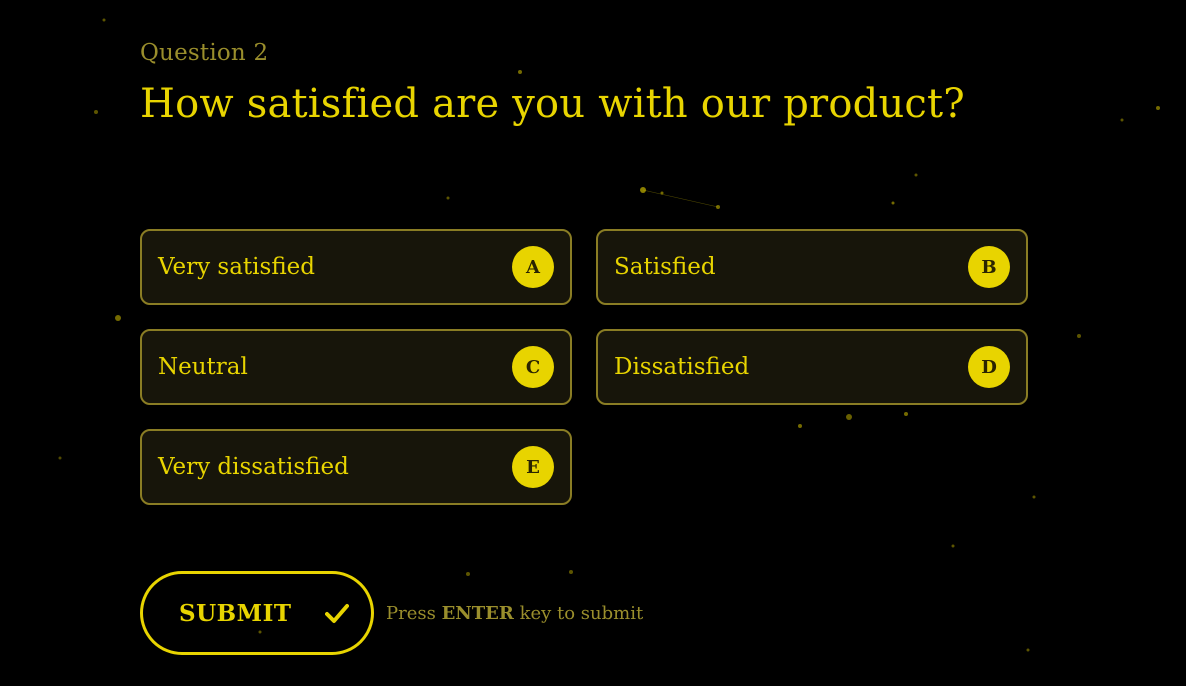  What do you see at coordinates (477, 613) in the screenshot?
I see `hint-key: ENTER` at bounding box center [477, 613].